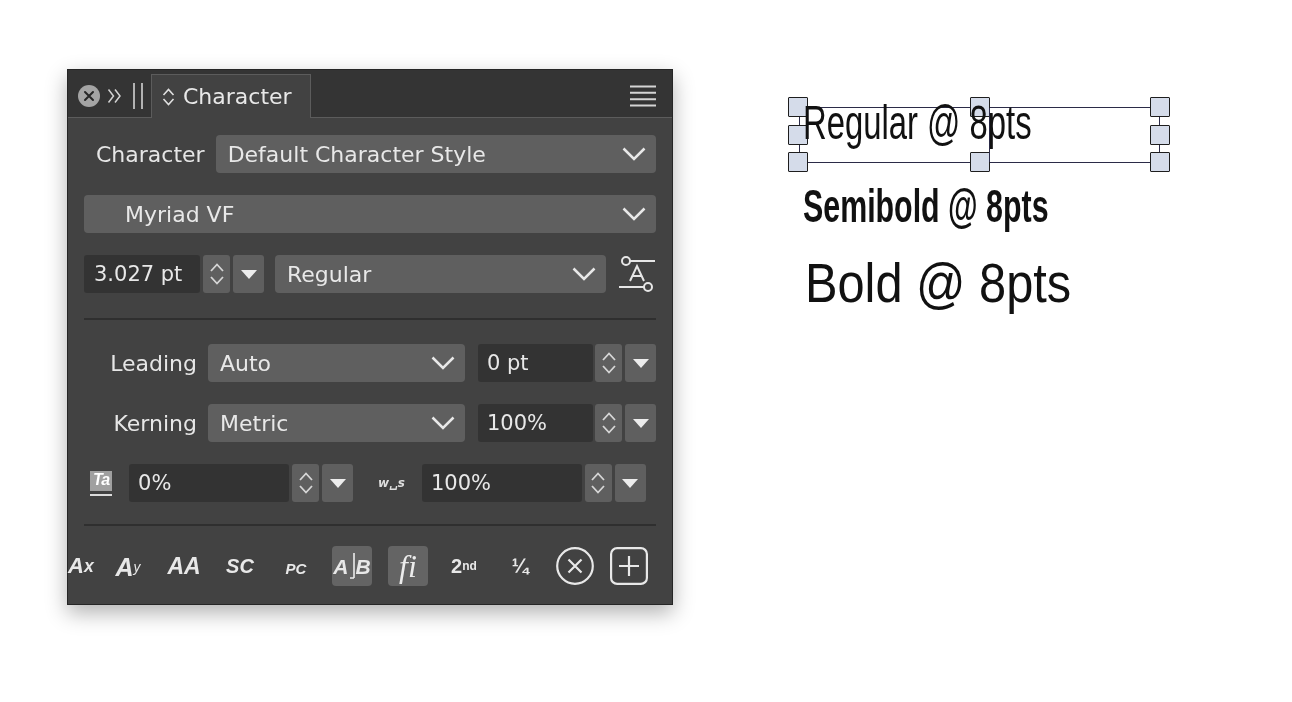 Image resolution: width=1292 pixels, height=702 pixels. What do you see at coordinates (520, 566) in the screenshot?
I see `typography-button: ¼` at bounding box center [520, 566].